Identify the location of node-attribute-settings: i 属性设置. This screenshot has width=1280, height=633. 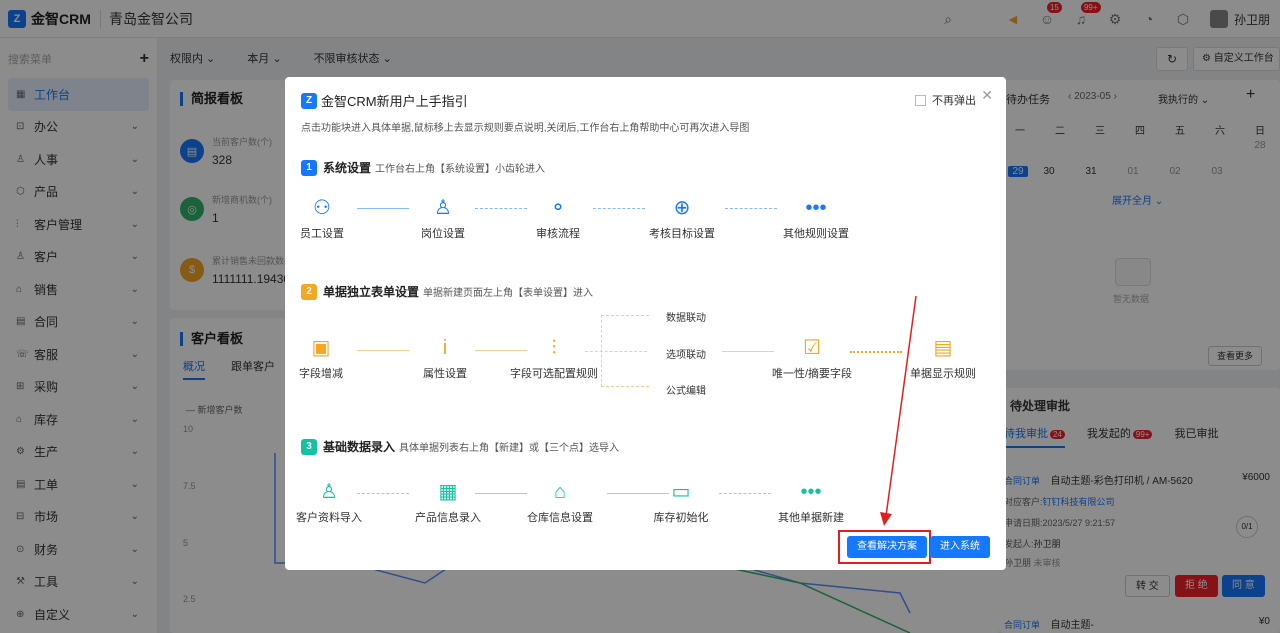
(445, 358).